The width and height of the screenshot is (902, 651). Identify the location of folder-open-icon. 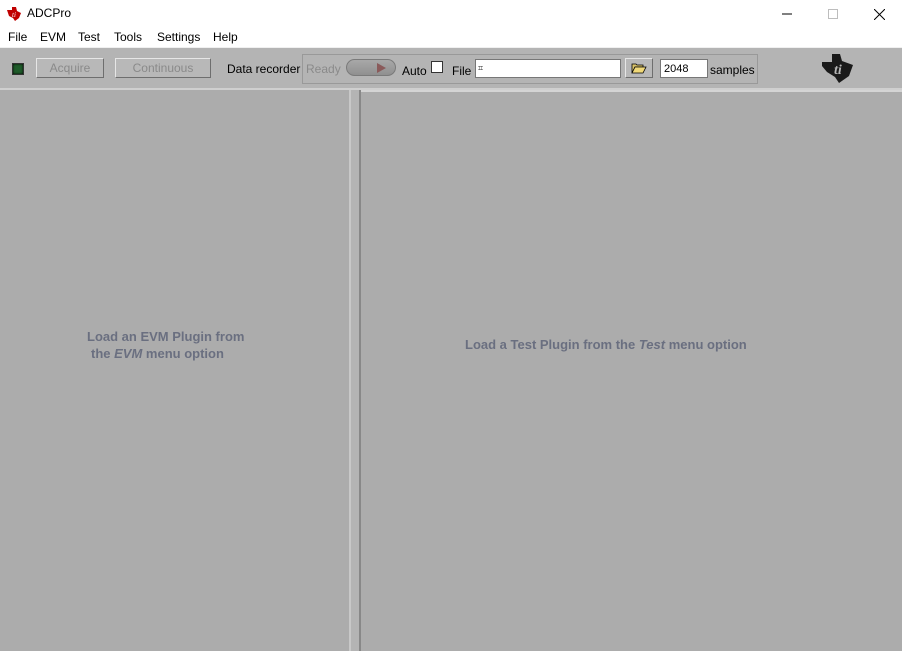
(639, 68).